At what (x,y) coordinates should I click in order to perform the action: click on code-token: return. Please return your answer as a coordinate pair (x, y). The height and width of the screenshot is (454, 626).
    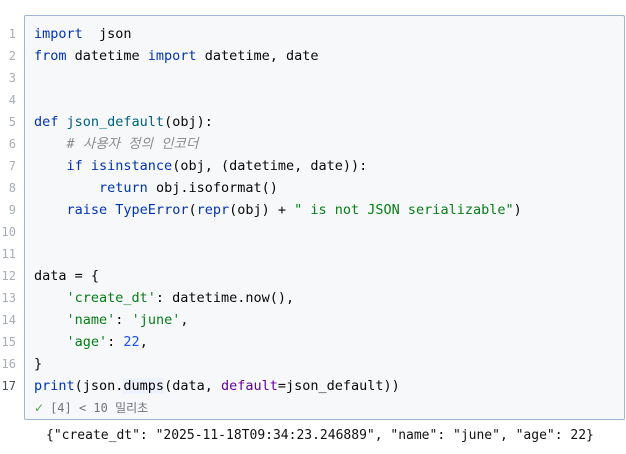
    Looking at the image, I should click on (123, 188).